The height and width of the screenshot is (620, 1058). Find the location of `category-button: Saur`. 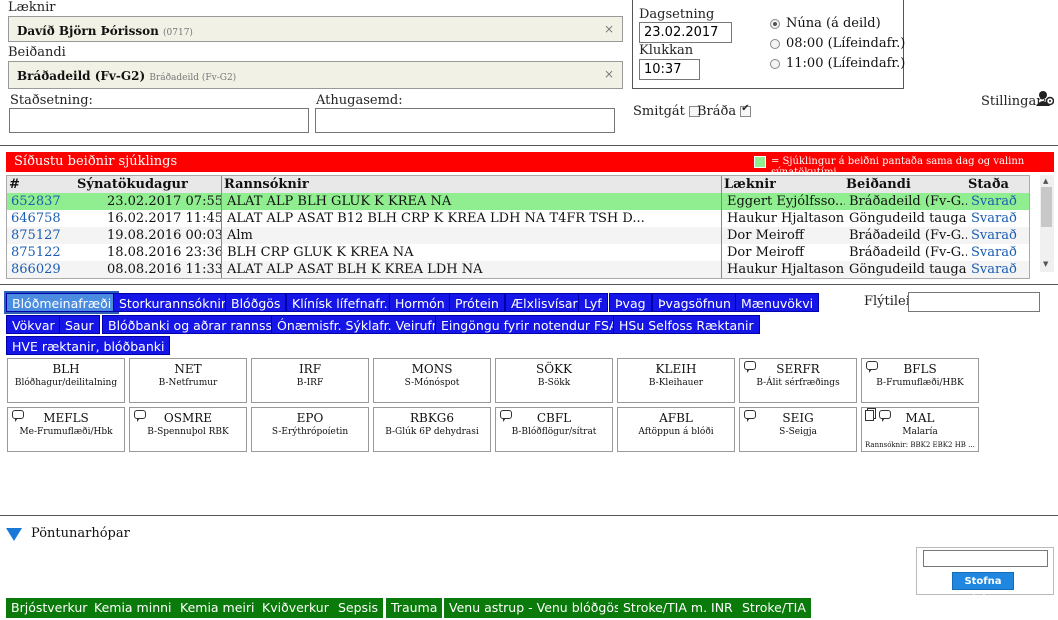

category-button: Saur is located at coordinates (79, 324).